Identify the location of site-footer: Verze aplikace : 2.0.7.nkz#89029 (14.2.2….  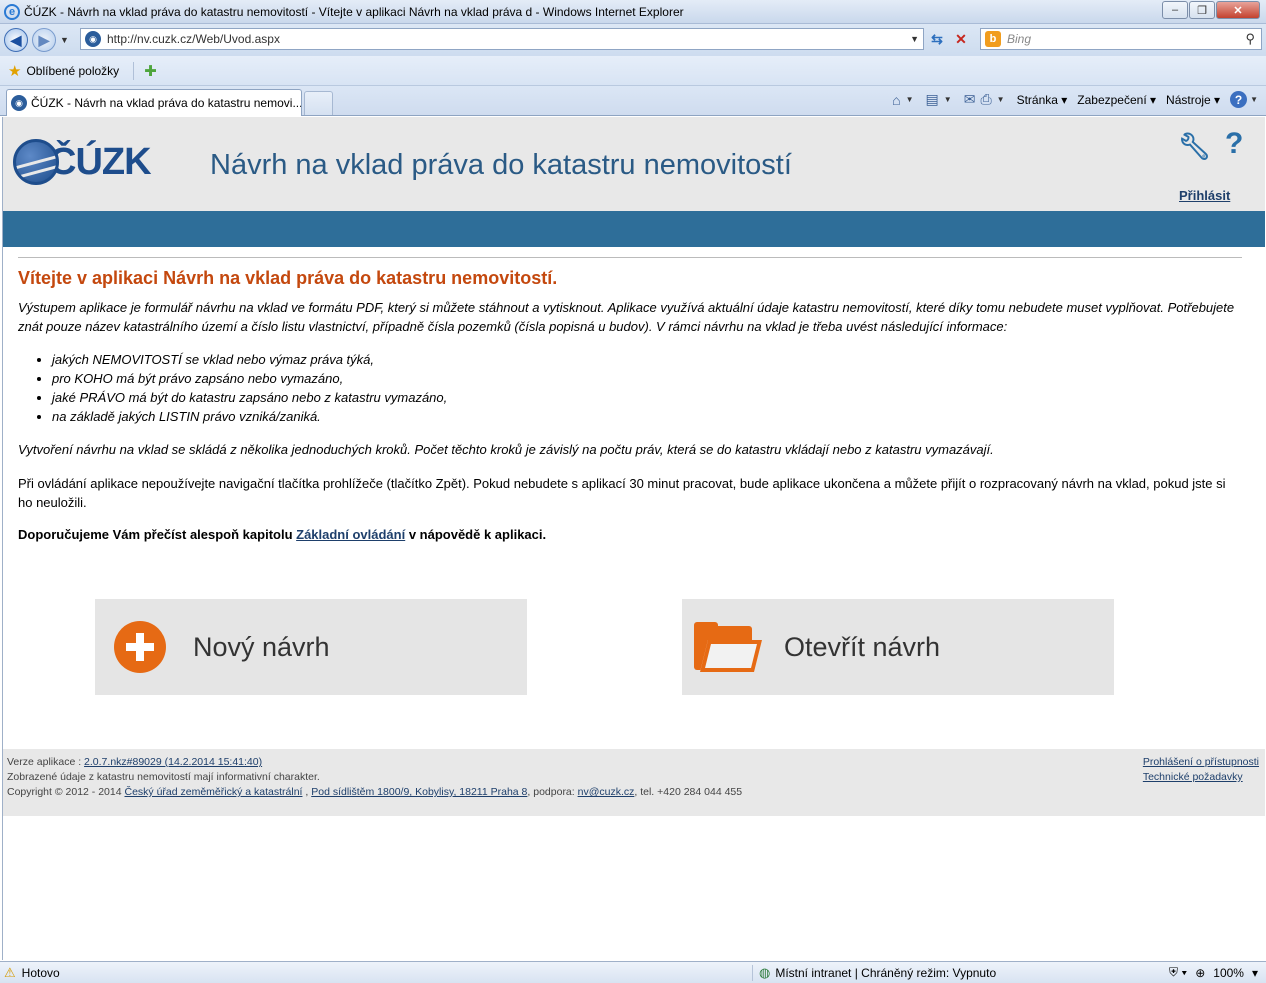
(634, 782).